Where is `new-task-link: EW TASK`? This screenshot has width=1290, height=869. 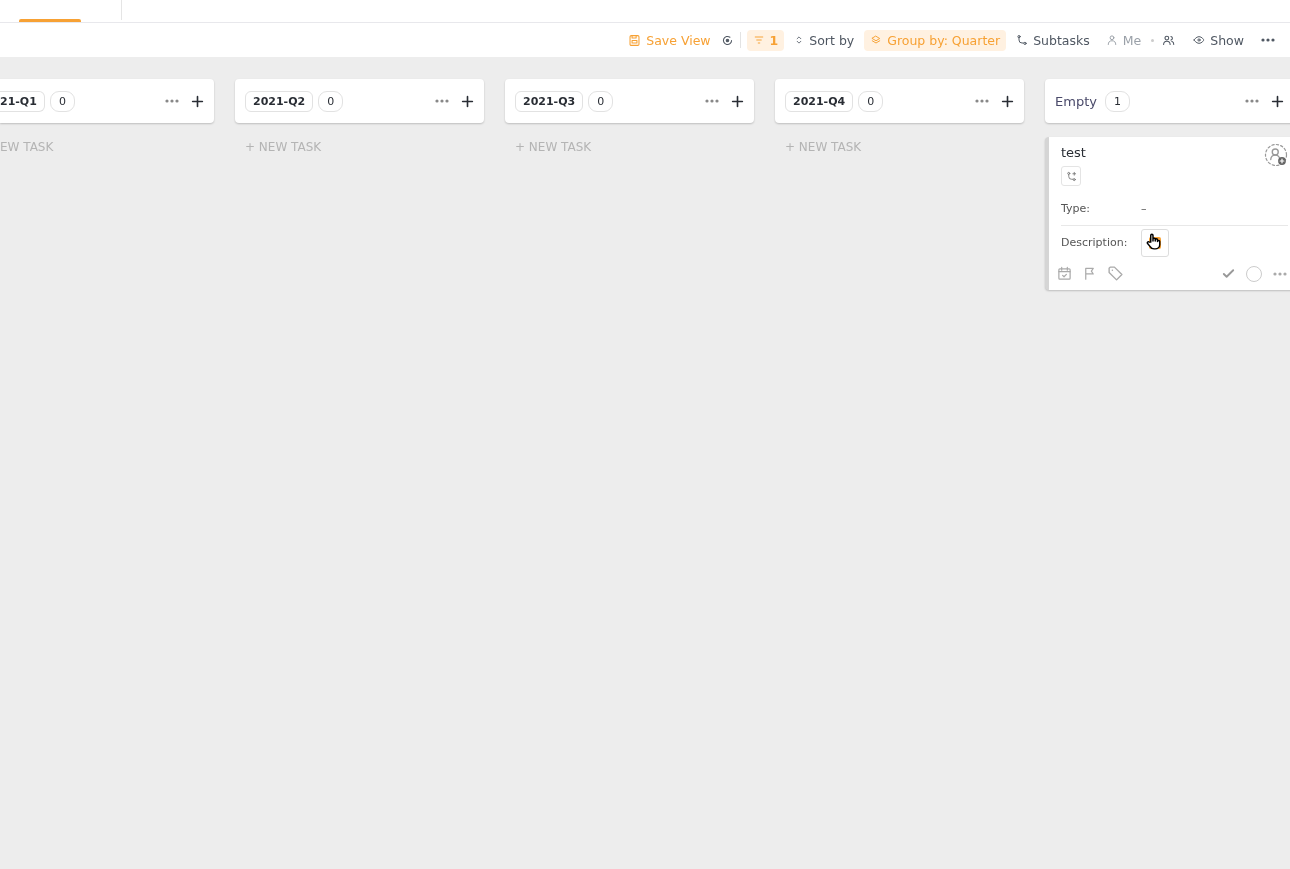 new-task-link: EW TASK is located at coordinates (107, 147).